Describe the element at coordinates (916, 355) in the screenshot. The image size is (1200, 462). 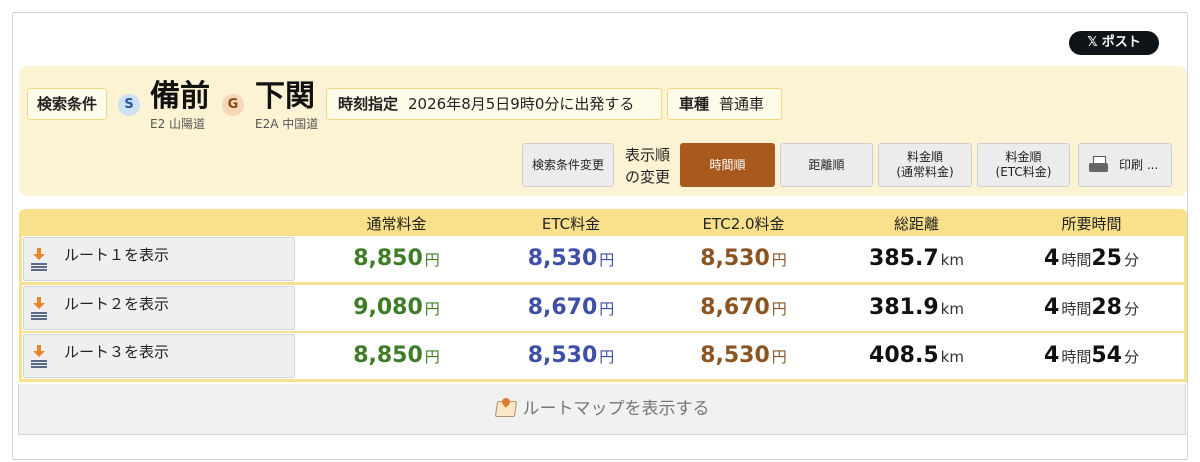
I see `distance-cell: 408.5 km` at that location.